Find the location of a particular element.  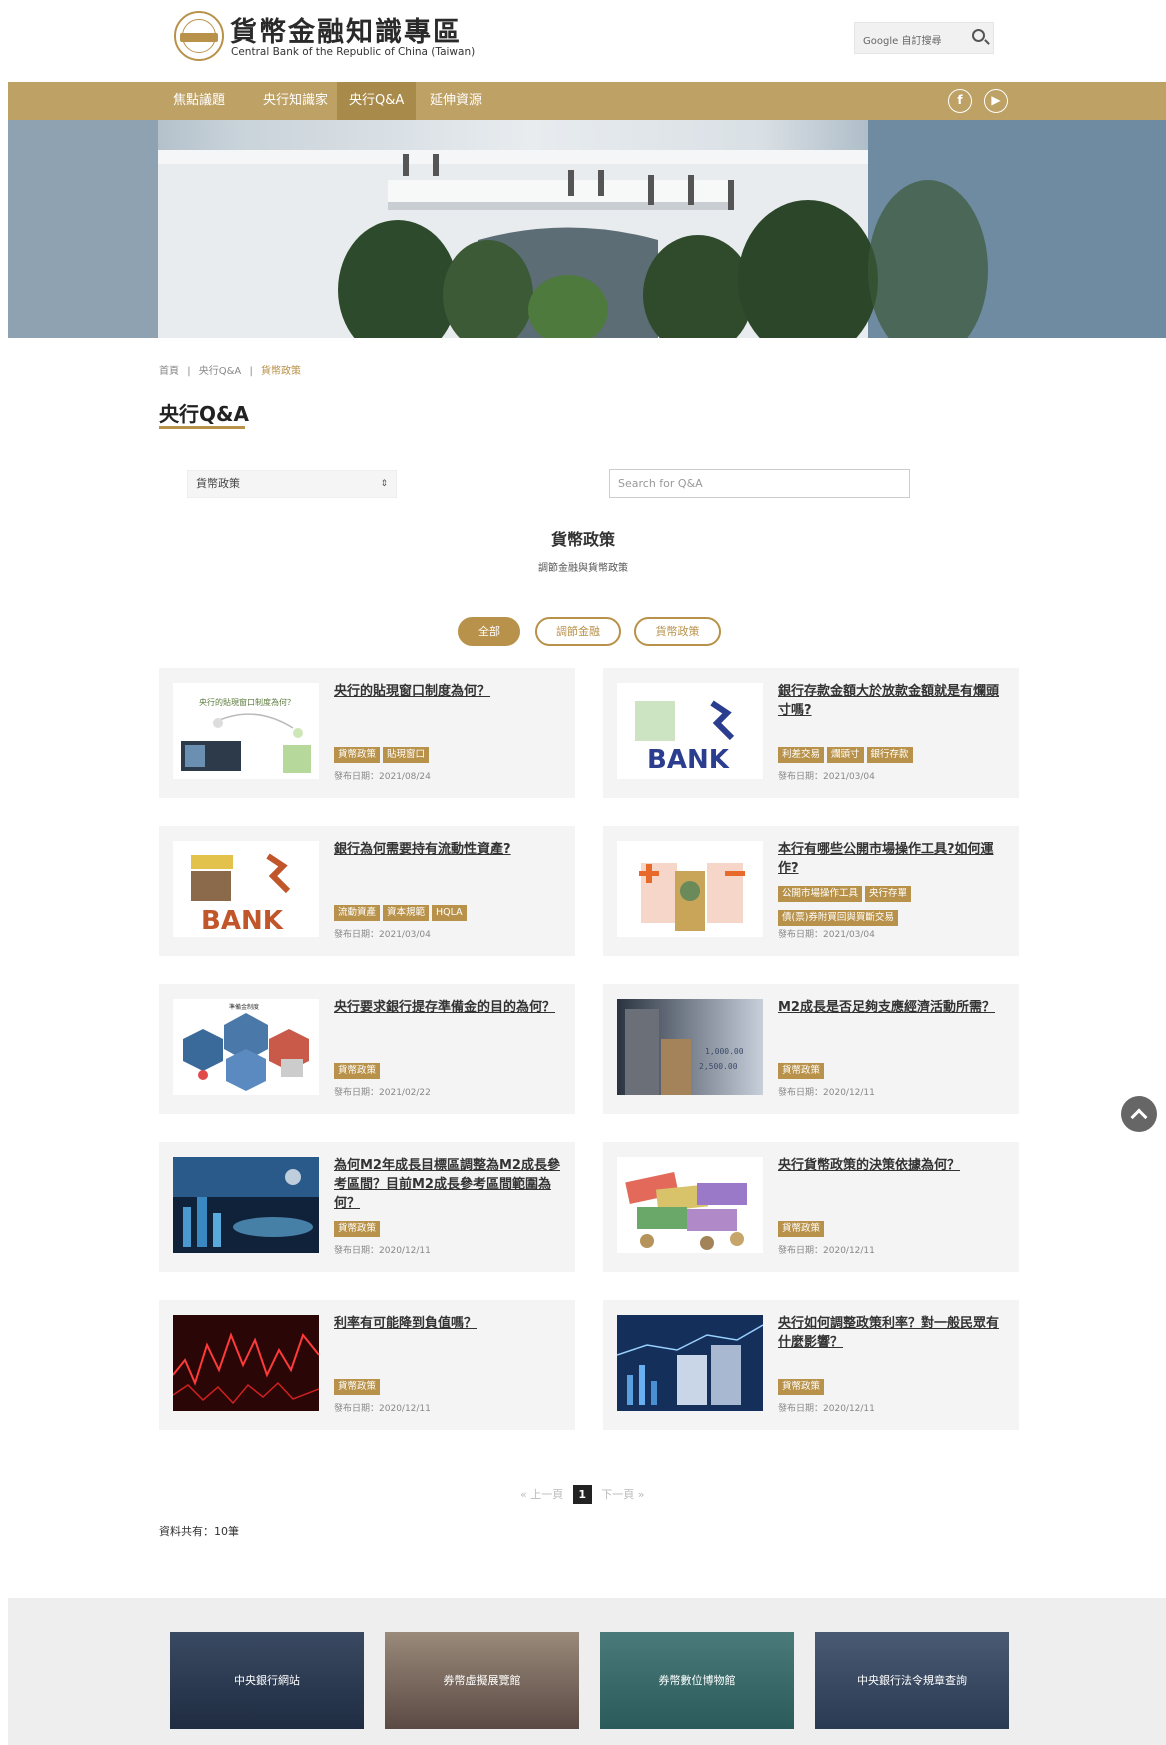

card-tags: 貨幣政策 貼現窗口 is located at coordinates (449, 754).